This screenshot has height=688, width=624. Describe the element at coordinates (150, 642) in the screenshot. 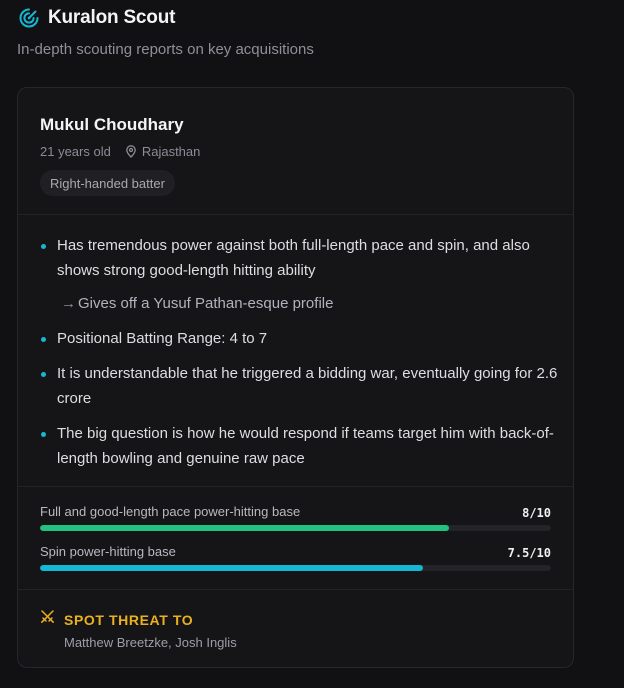

I see `threat-players: Matthew Breetzke, Josh Inglis` at that location.